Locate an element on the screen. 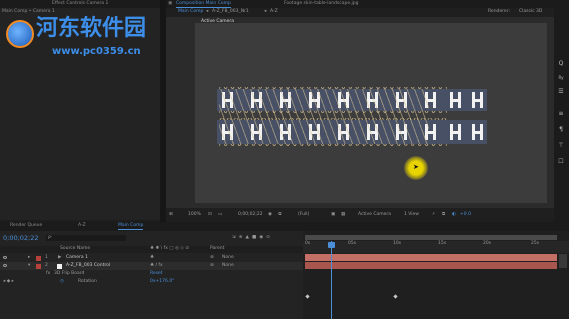 Image resolution: width=569 pixels, height=319 pixels. tab-az: A-Z is located at coordinates (82, 226).